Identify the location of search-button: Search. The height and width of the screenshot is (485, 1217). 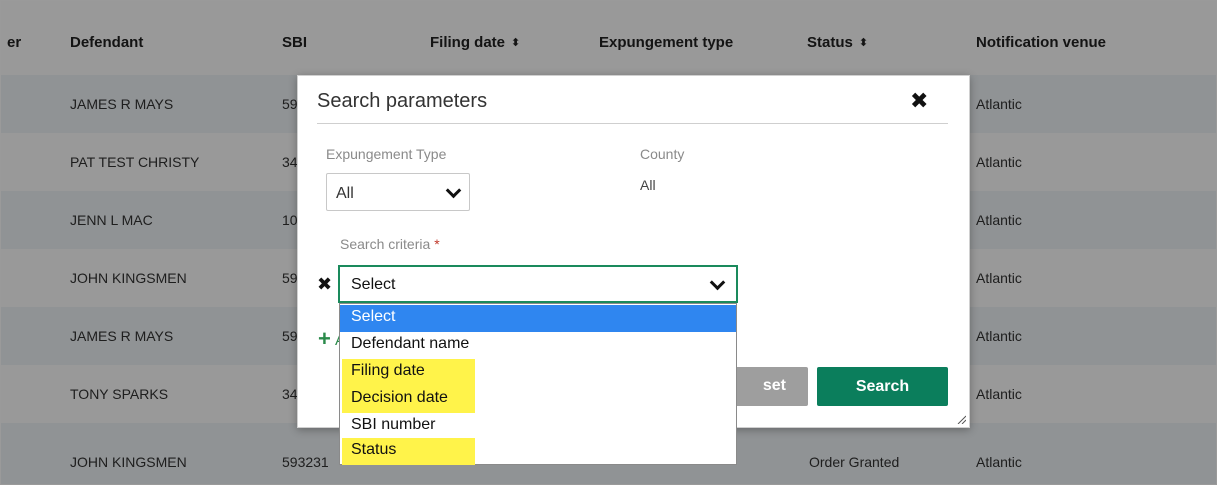
(882, 386).